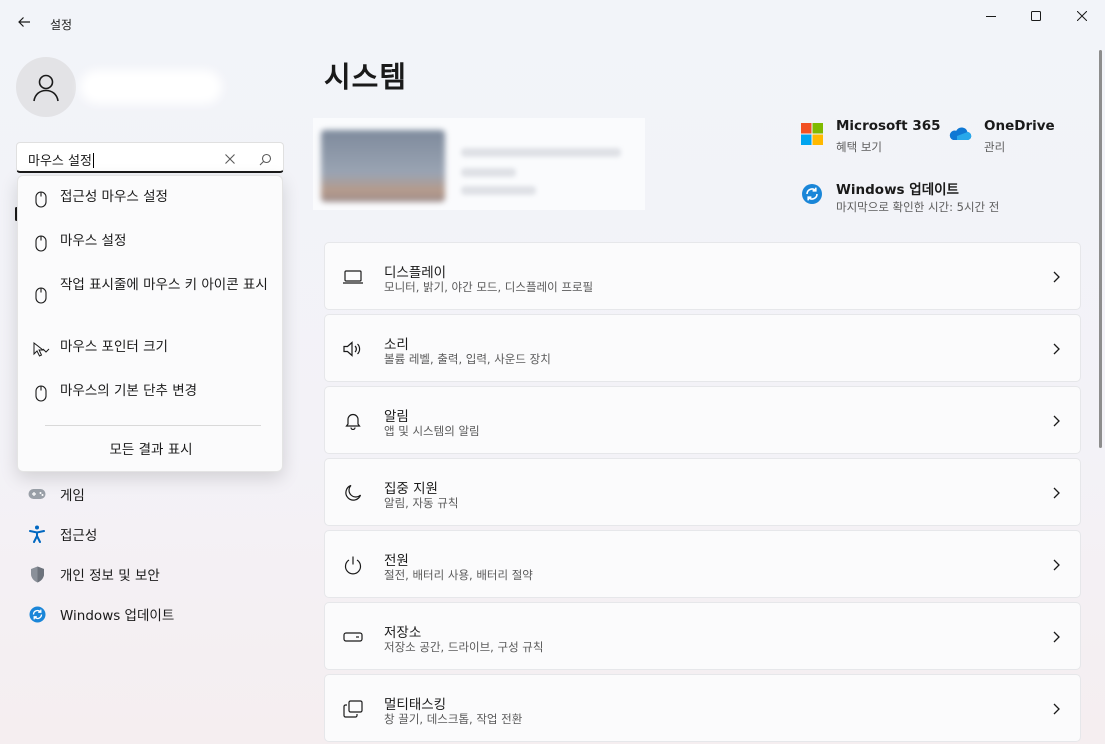 The image size is (1105, 744). I want to click on row-title: 멀티태스킹, so click(415, 705).